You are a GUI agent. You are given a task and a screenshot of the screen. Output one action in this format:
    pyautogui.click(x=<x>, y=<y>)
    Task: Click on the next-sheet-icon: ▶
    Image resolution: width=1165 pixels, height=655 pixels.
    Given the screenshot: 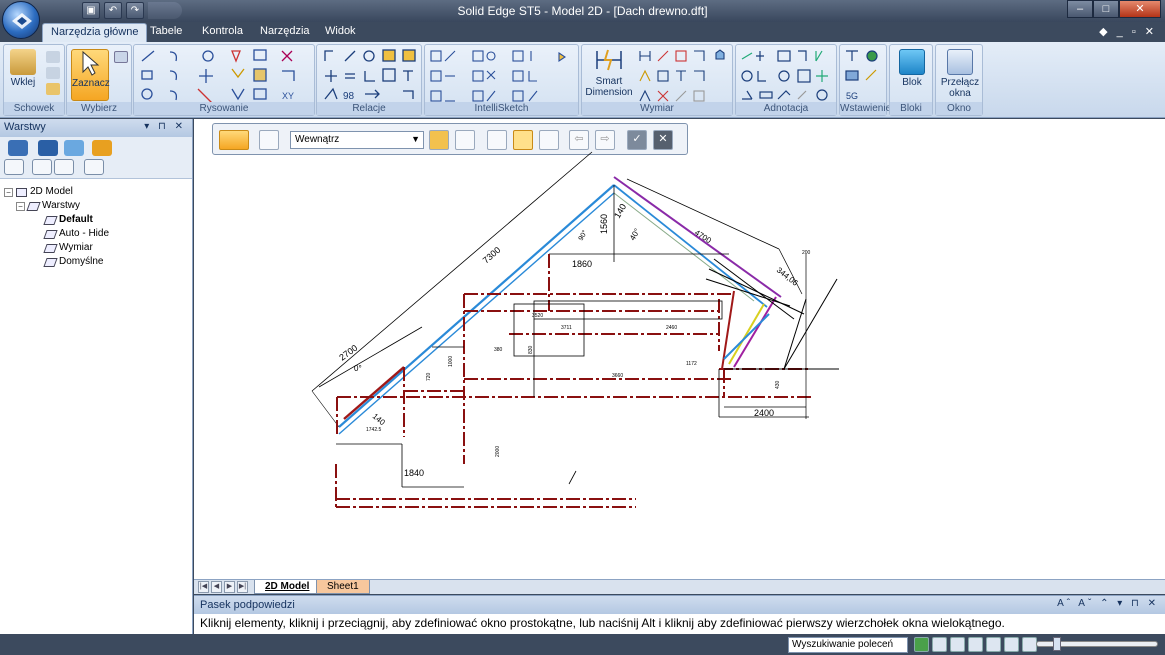 What is the action you would take?
    pyautogui.click(x=229, y=587)
    